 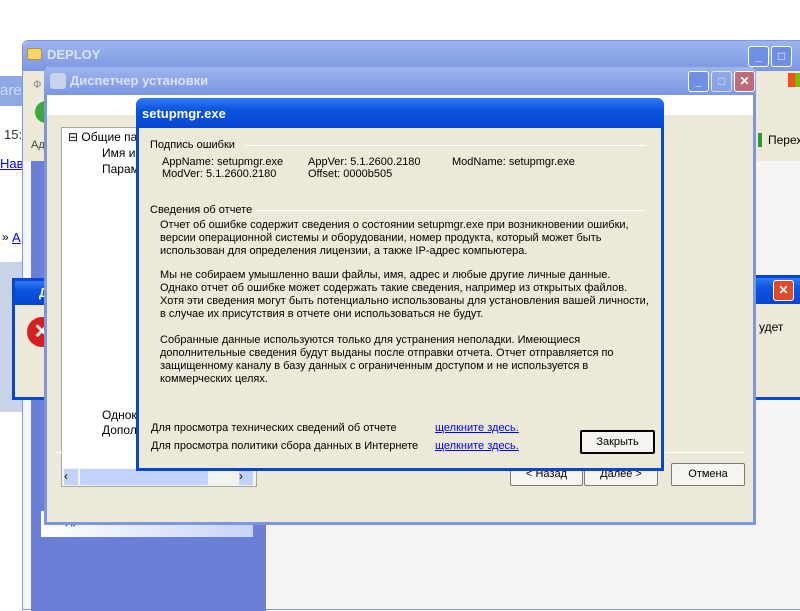 What do you see at coordinates (192, 145) in the screenshot?
I see `signature-heading: Подпись ошибки` at bounding box center [192, 145].